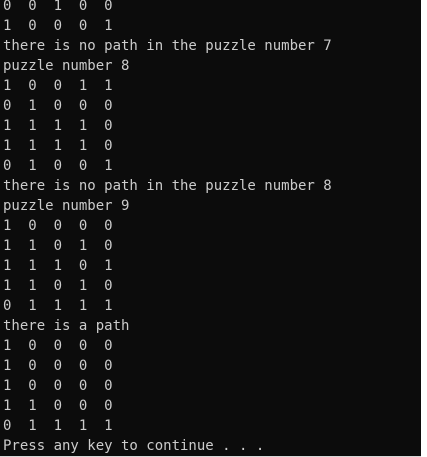 This screenshot has height=457, width=427. What do you see at coordinates (167, 186) in the screenshot?
I see `result-message: there is no path in the puzzle number 8` at bounding box center [167, 186].